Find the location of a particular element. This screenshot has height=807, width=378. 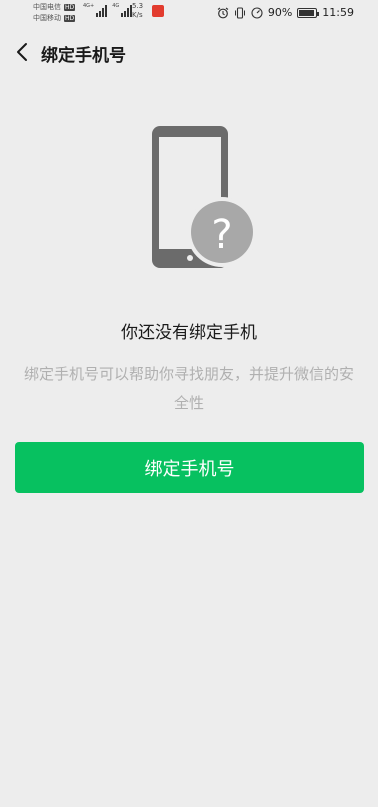

phone-question-icon: ? is located at coordinates (204, 197).